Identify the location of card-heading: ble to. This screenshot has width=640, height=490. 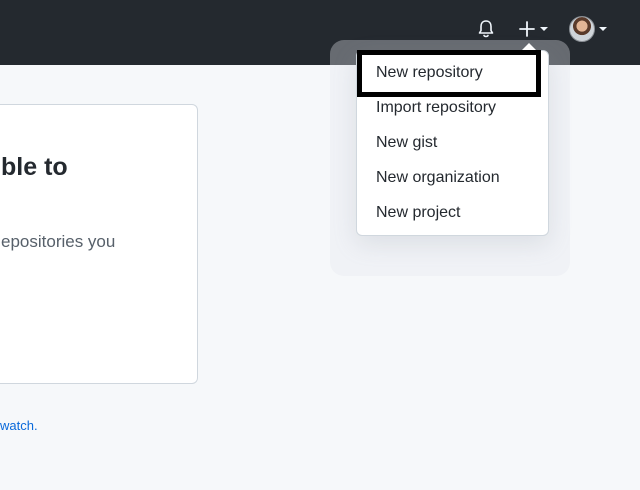
(34, 167).